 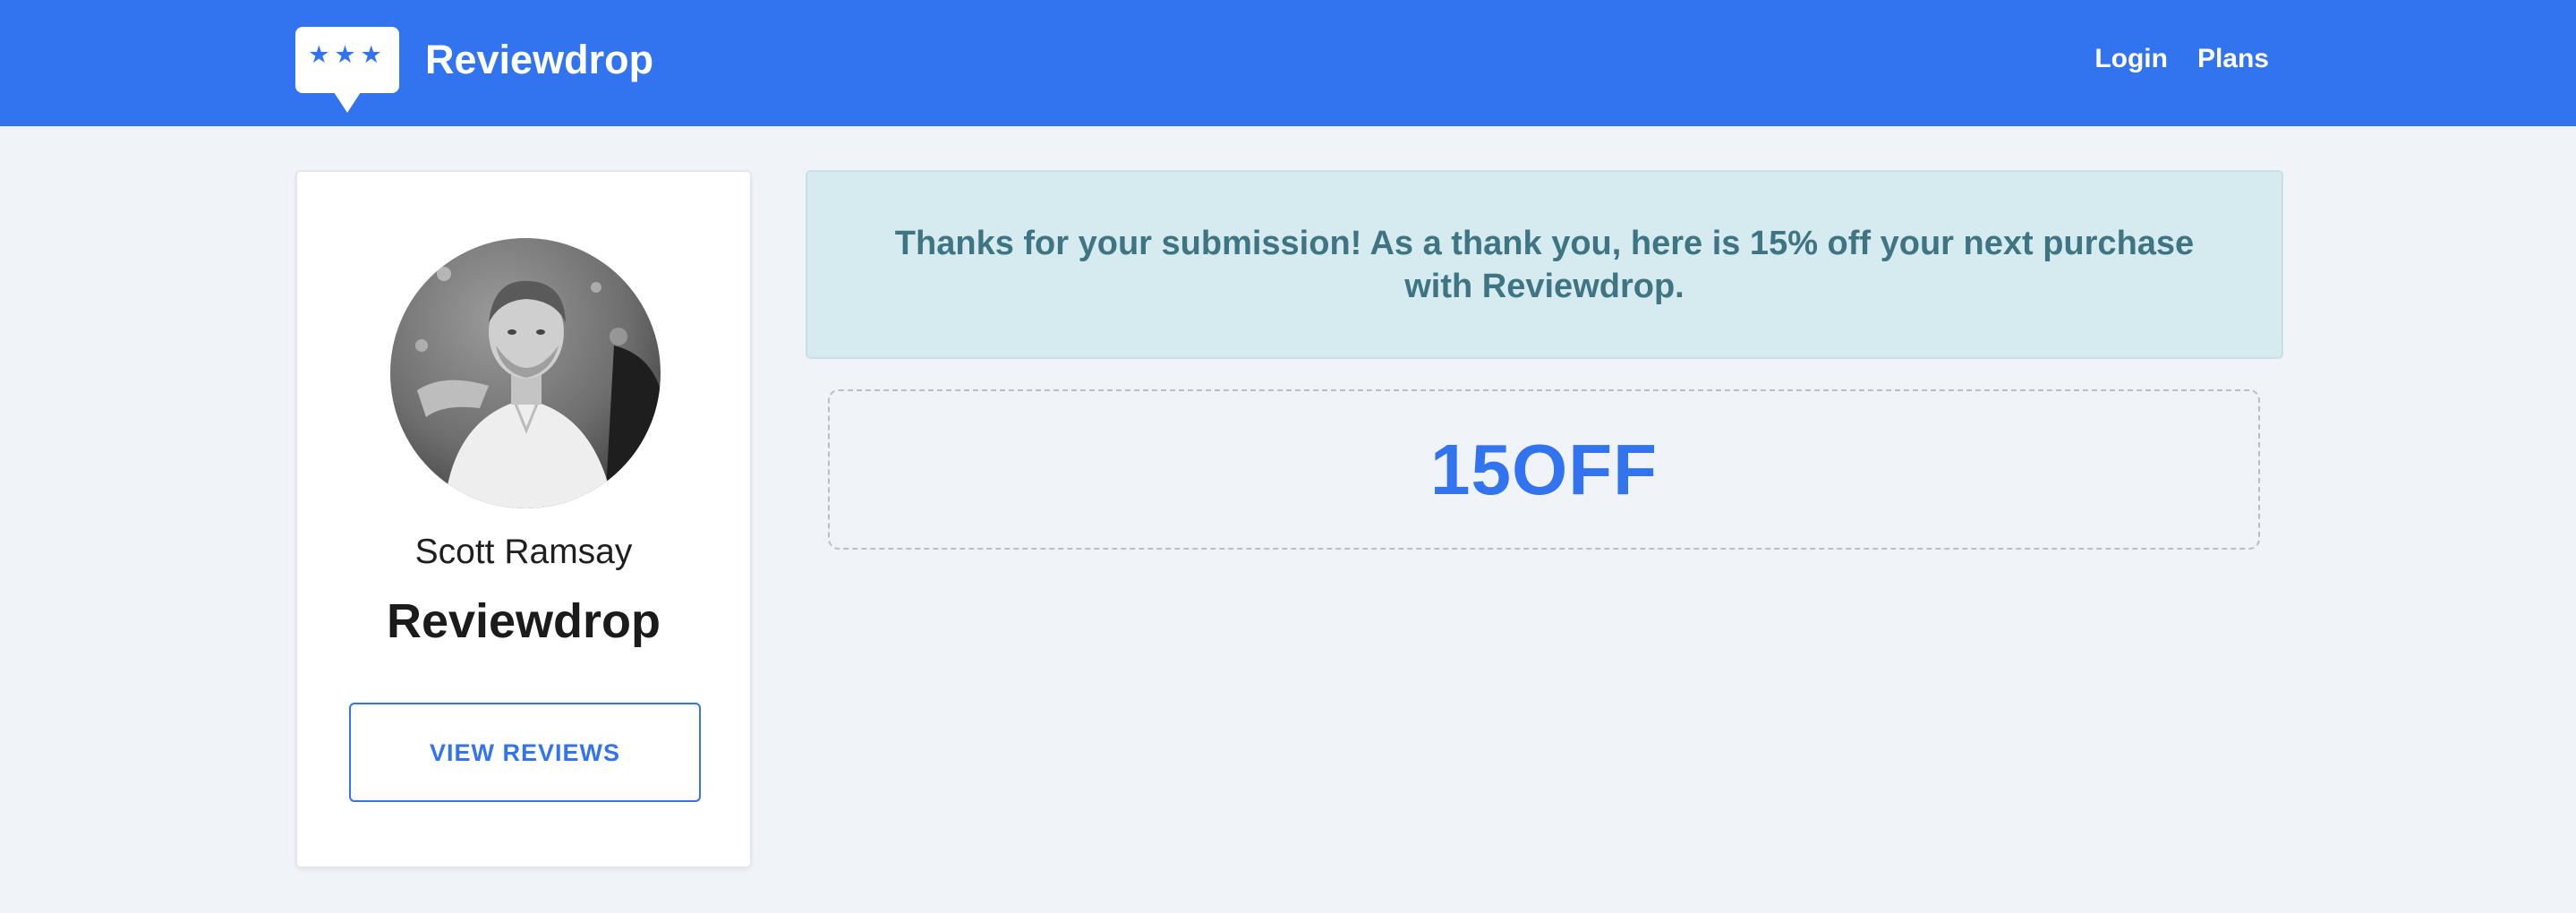 I want to click on coupon-box: 15OFF, so click(x=1544, y=470).